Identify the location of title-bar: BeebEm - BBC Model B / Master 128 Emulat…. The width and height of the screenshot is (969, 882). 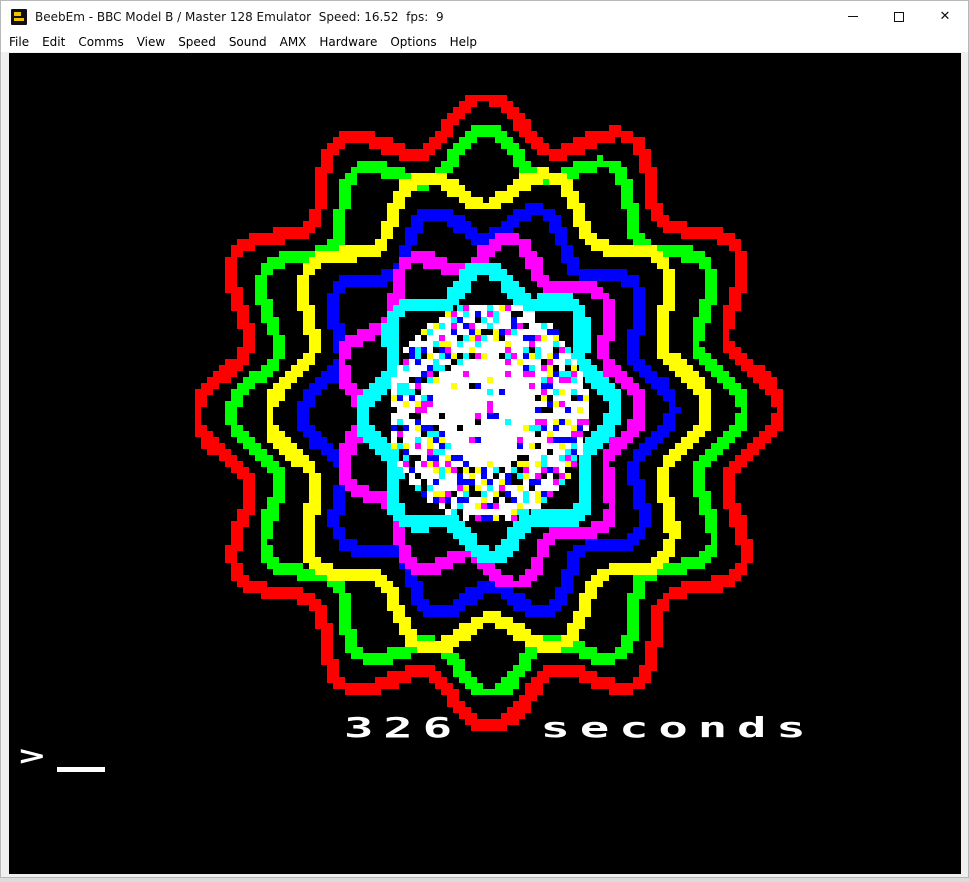
(484, 16).